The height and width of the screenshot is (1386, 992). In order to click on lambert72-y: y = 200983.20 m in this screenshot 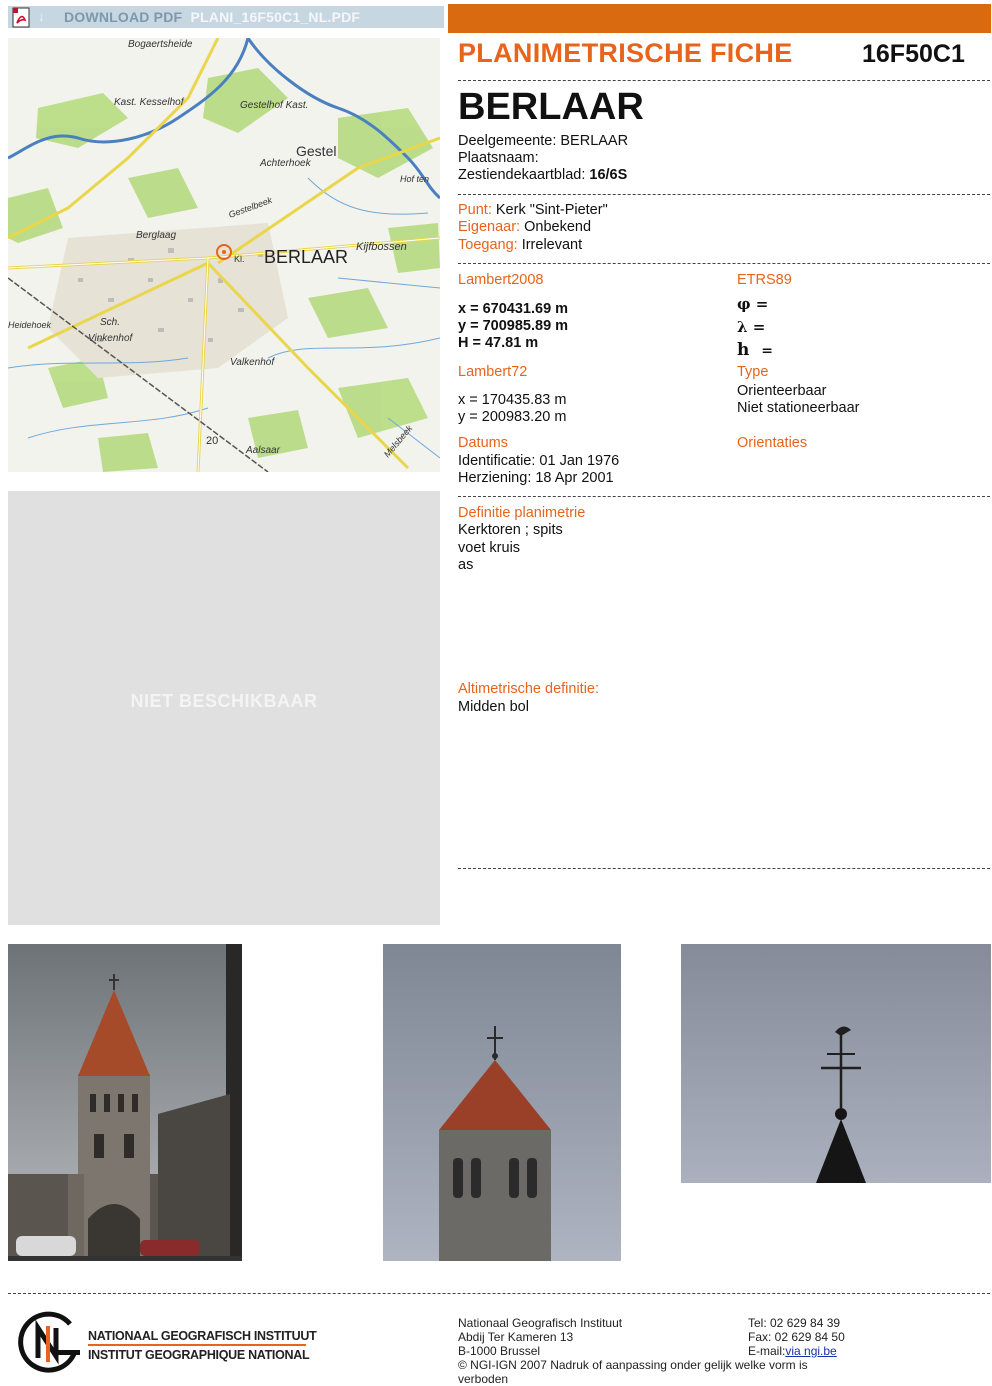, I will do `click(512, 417)`.